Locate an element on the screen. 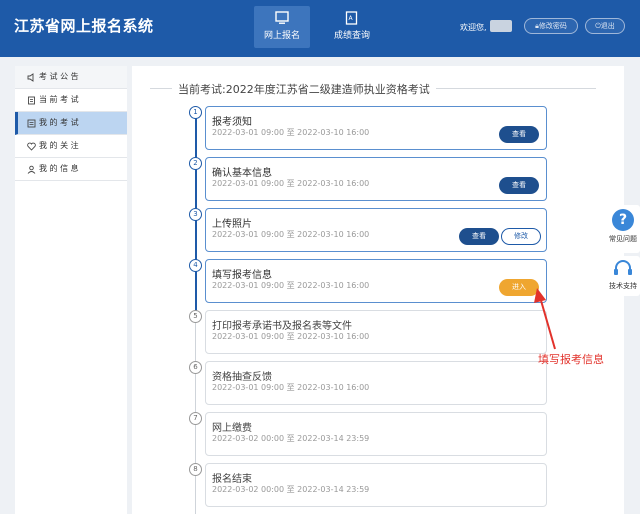 This screenshot has width=640, height=514. nav-tab-score-query: A 成绩查询 is located at coordinates (352, 27).